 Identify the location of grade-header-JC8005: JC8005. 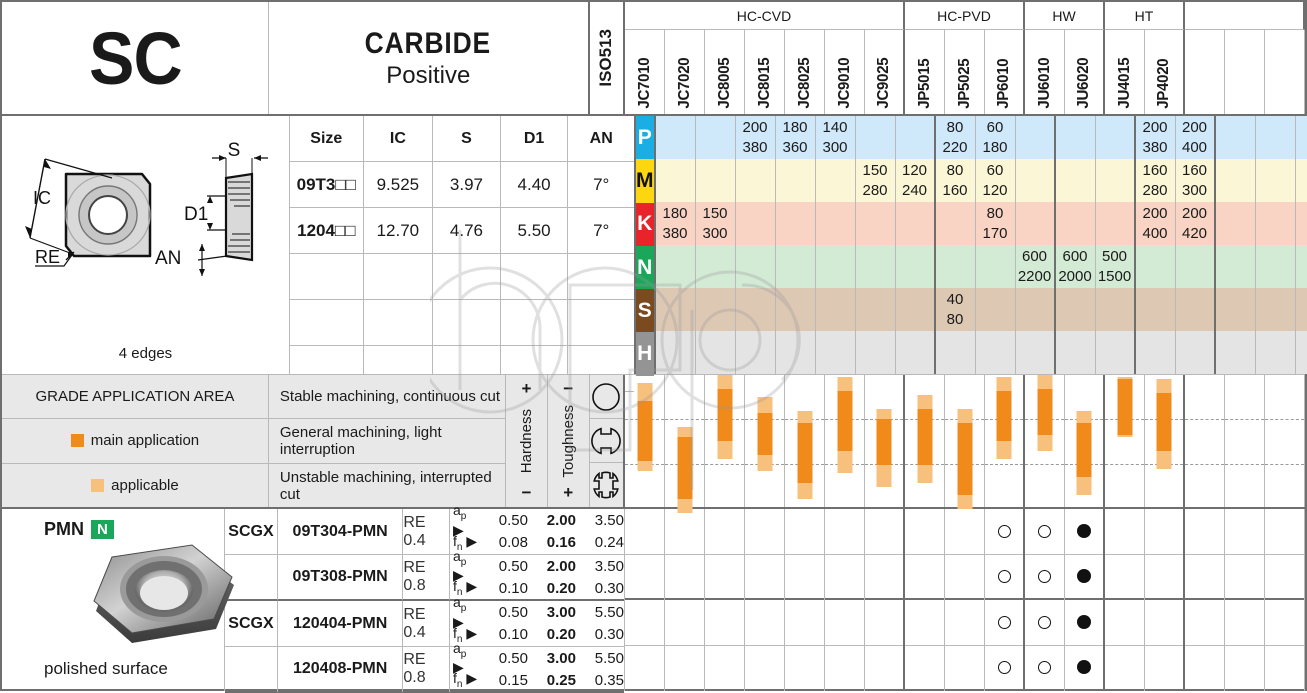
(725, 72).